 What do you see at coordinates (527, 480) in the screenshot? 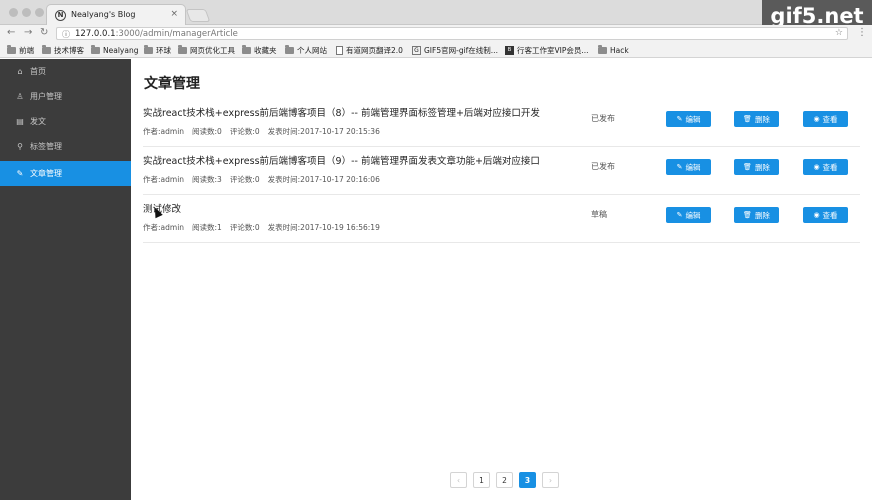
I see `page-button-3: 3` at bounding box center [527, 480].